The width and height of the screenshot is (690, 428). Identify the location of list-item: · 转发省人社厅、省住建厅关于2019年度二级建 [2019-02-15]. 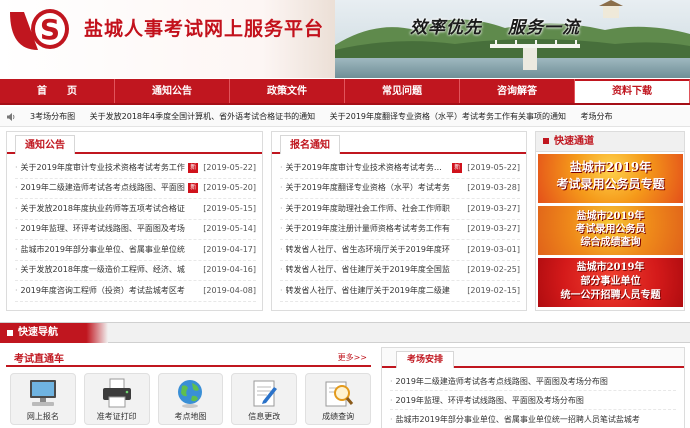
(400, 291).